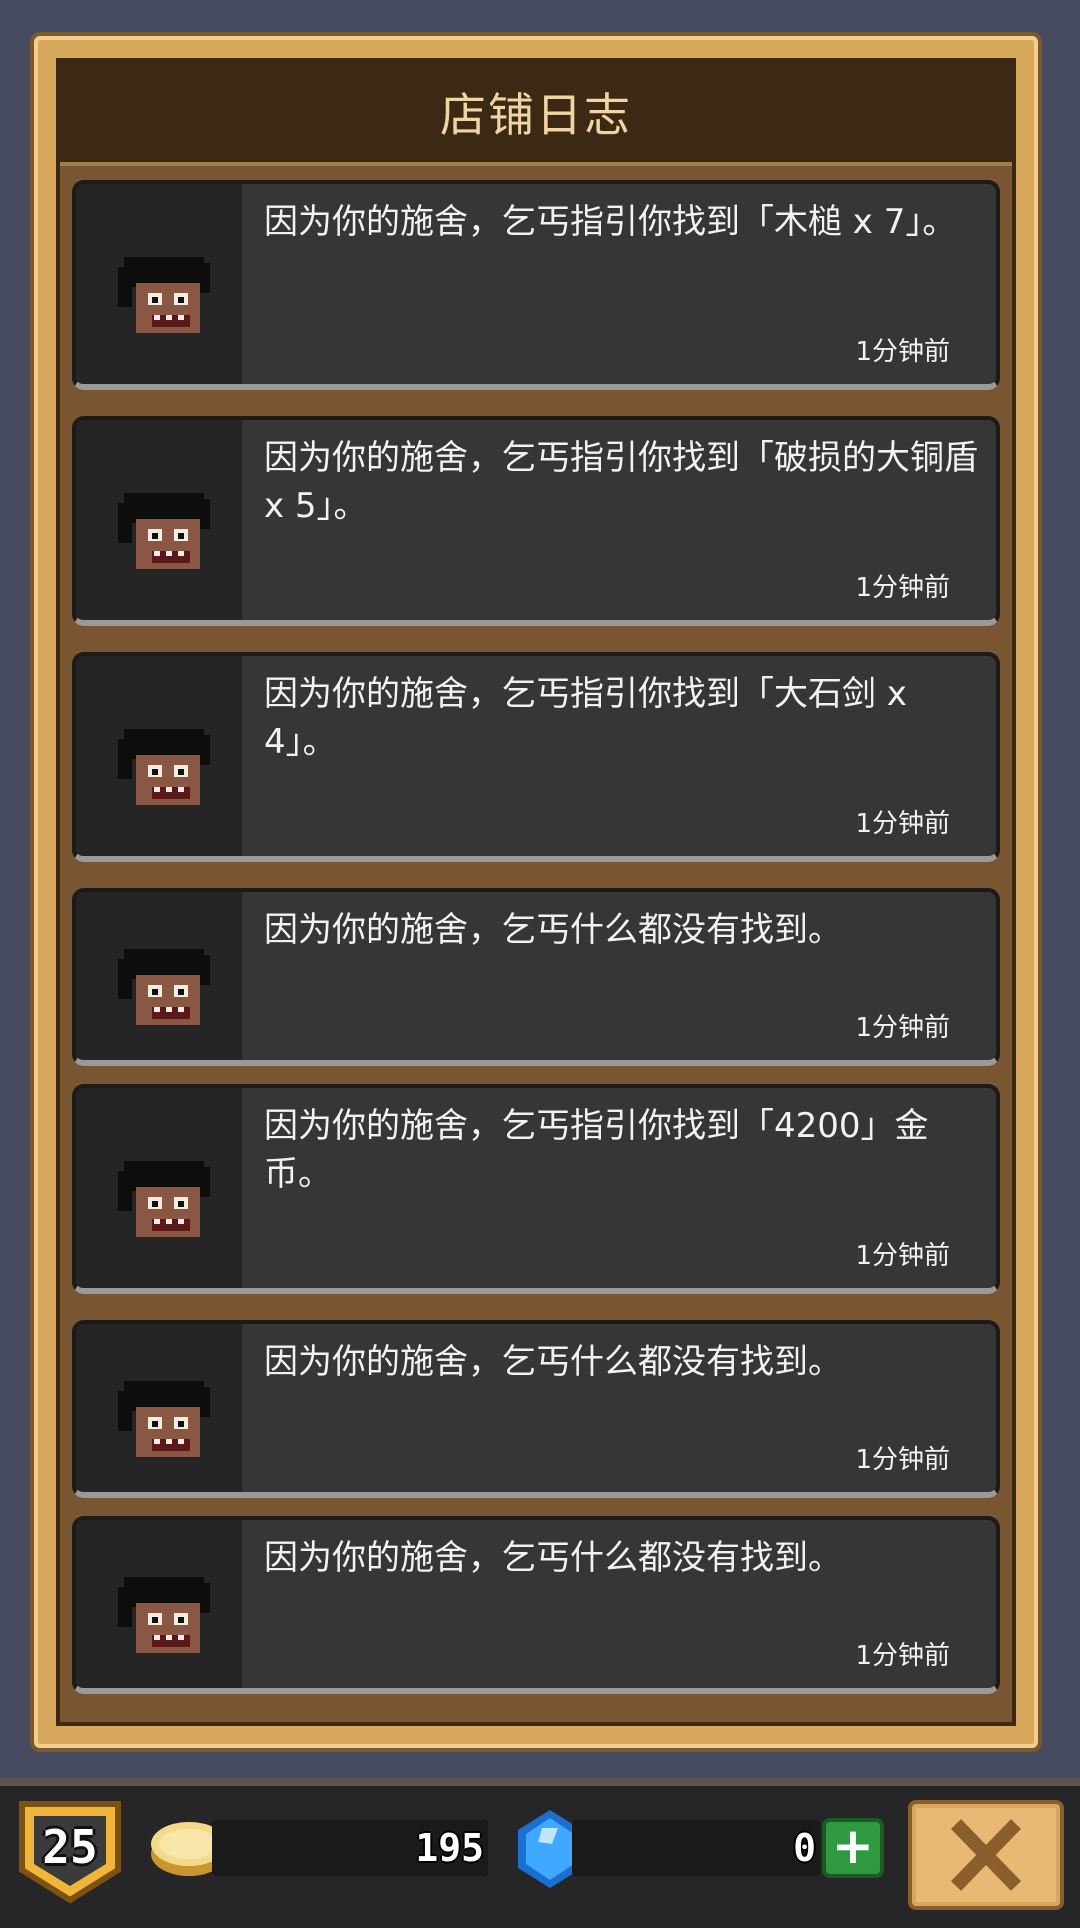  I want to click on coin-count: 195, so click(449, 1848).